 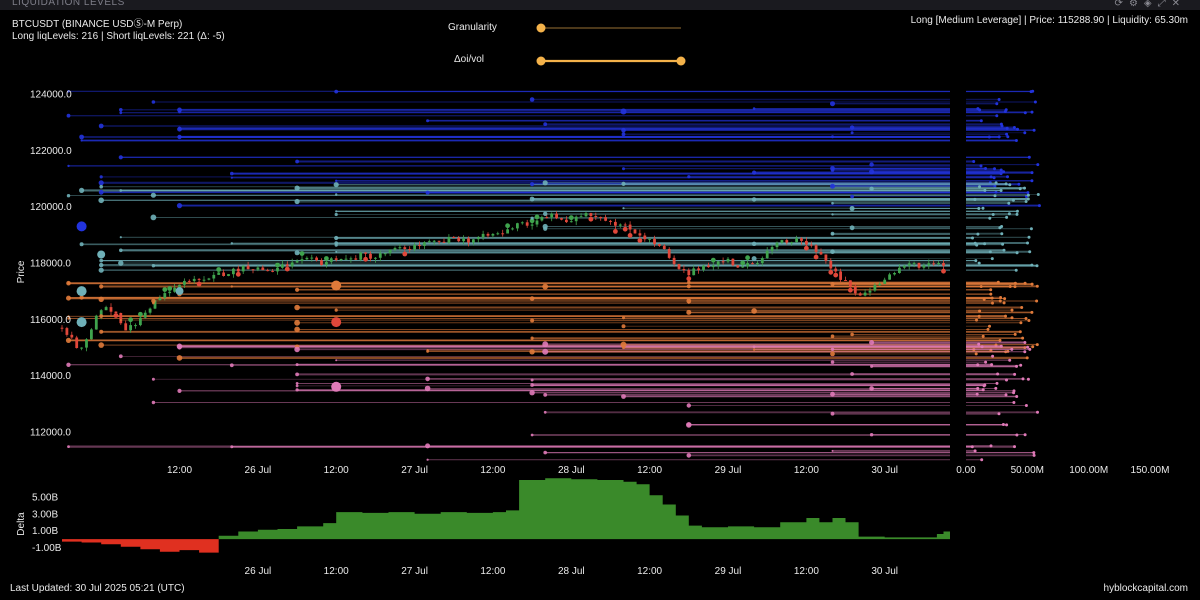 I want to click on delta-positive-area, so click(x=584, y=509).